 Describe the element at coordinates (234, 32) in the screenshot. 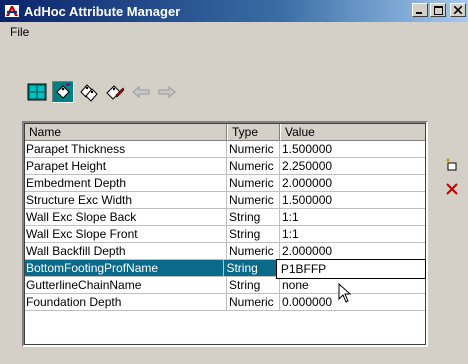

I see `menu-bar: File` at that location.